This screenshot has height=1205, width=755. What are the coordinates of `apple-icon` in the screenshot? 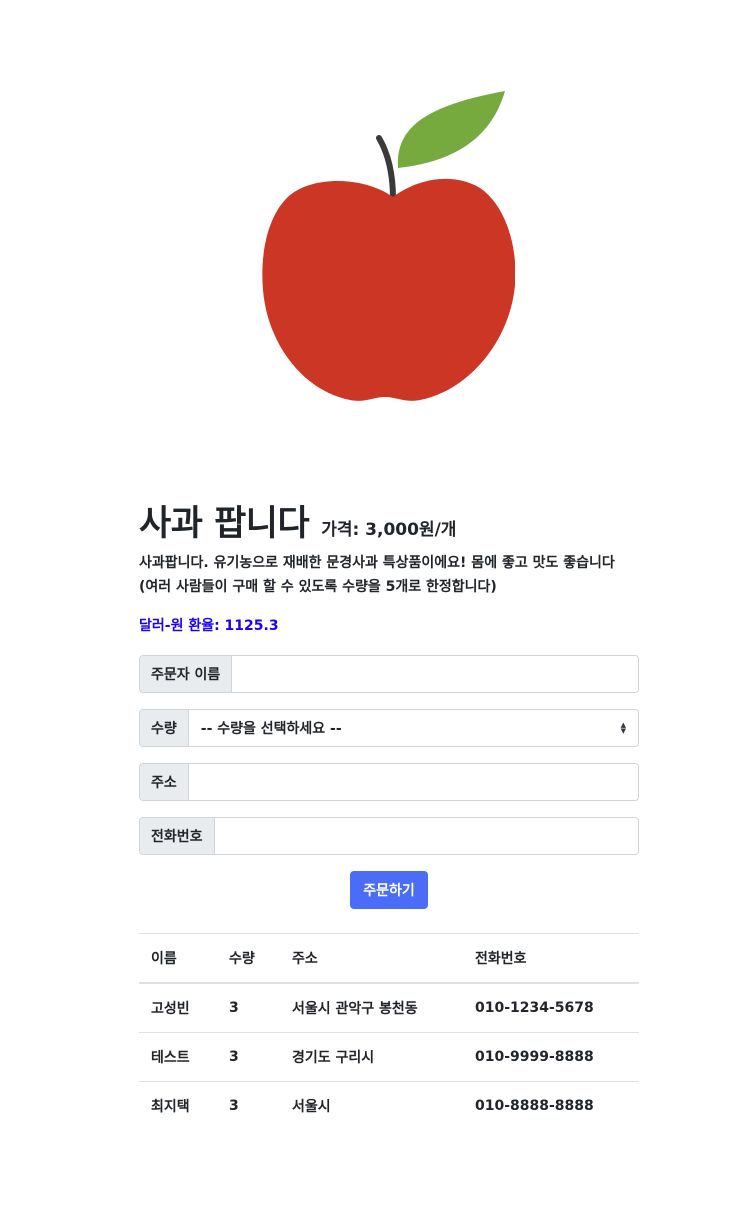 It's located at (388, 246).